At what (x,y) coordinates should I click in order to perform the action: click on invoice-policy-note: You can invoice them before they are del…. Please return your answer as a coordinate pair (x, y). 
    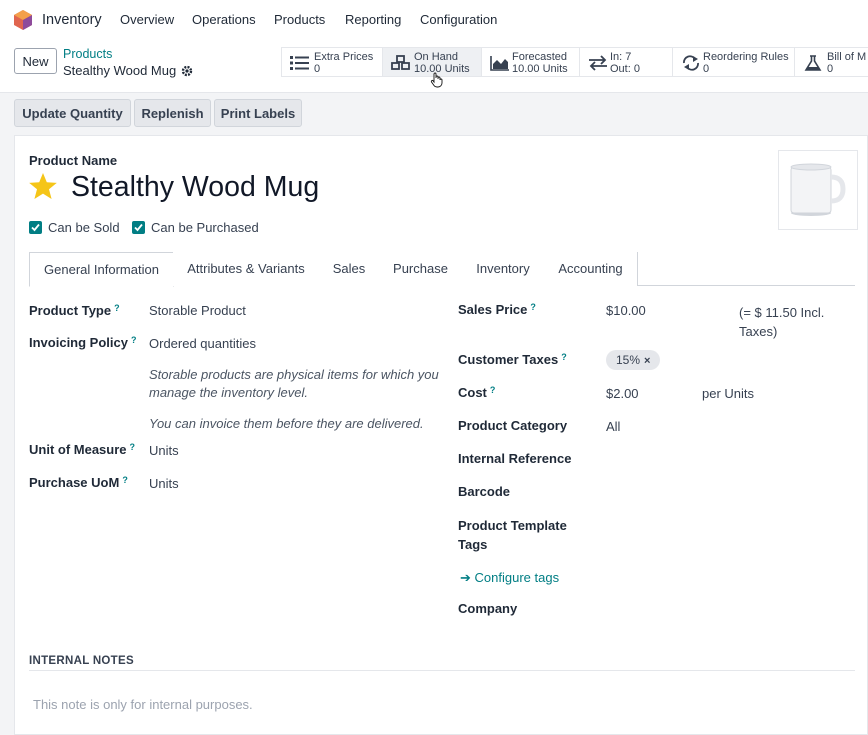
    Looking at the image, I should click on (286, 423).